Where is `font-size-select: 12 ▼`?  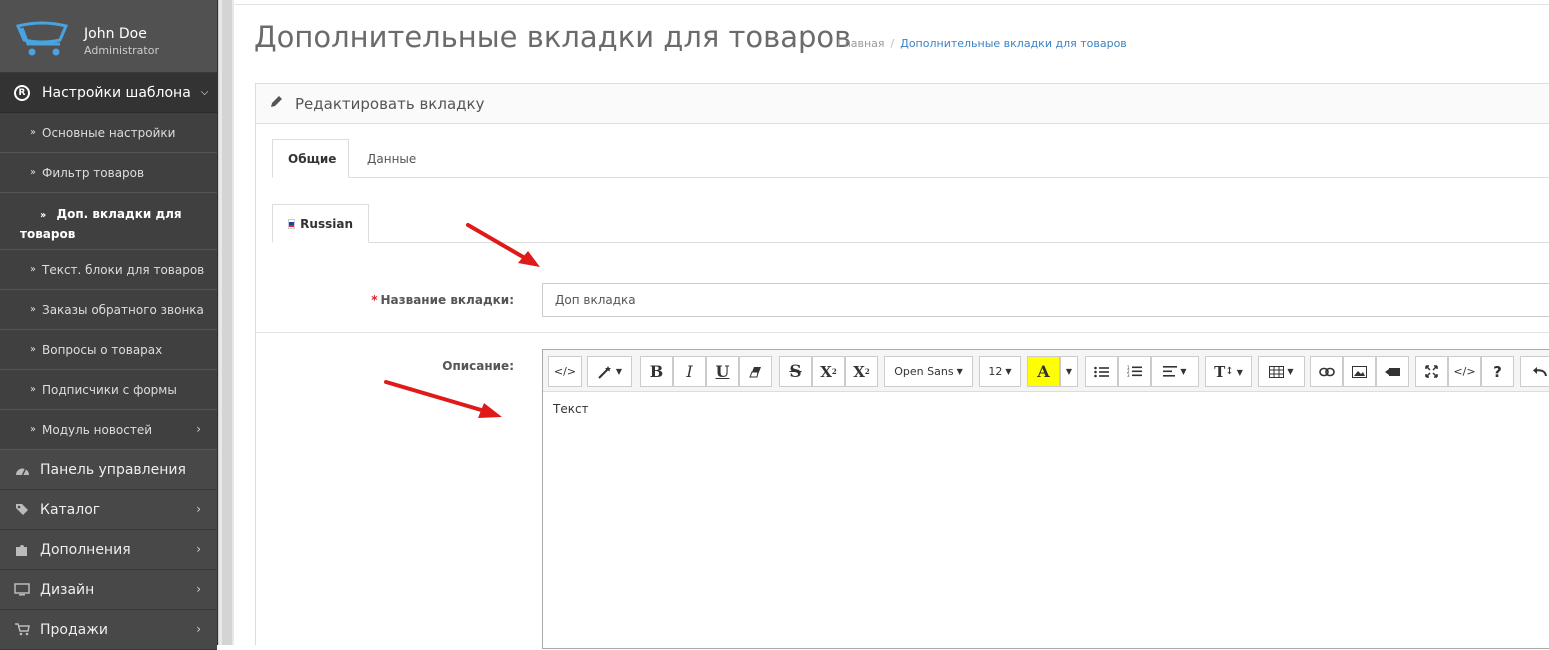
font-size-select: 12 ▼ is located at coordinates (1000, 371).